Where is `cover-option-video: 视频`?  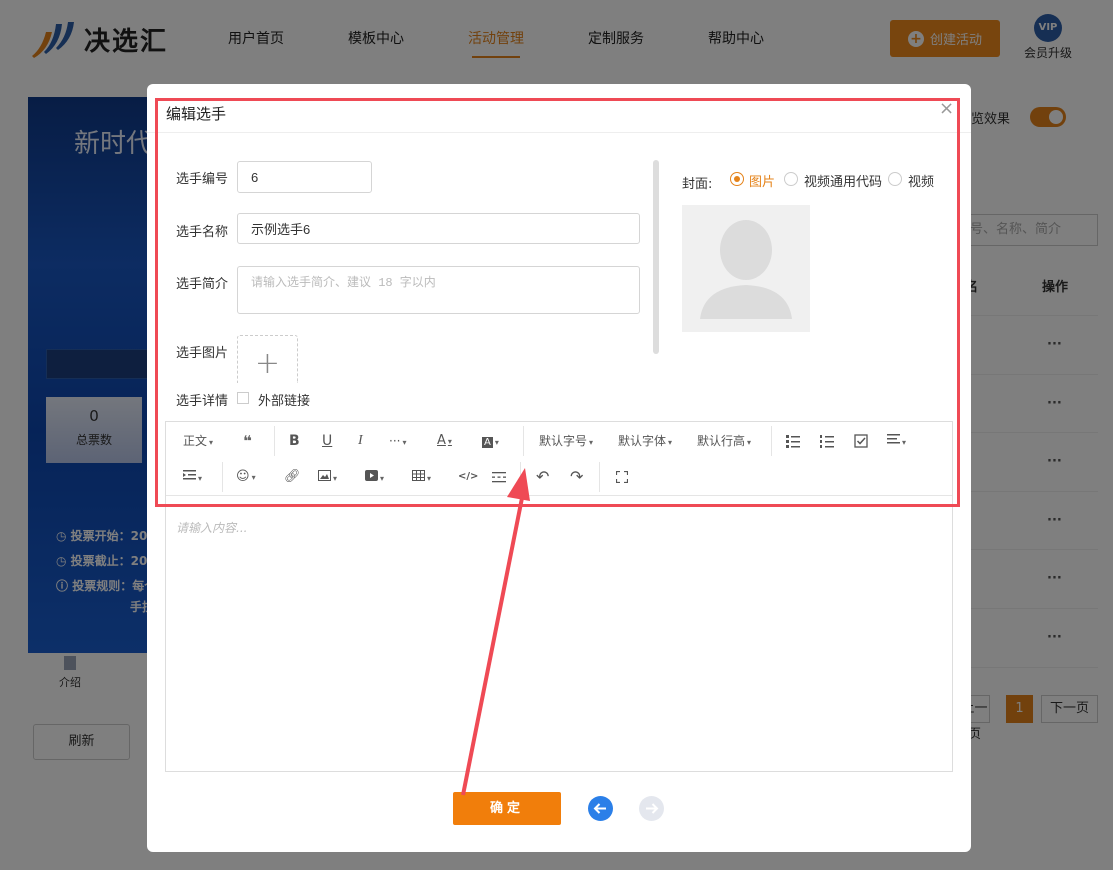
cover-option-video: 视频 is located at coordinates (921, 180).